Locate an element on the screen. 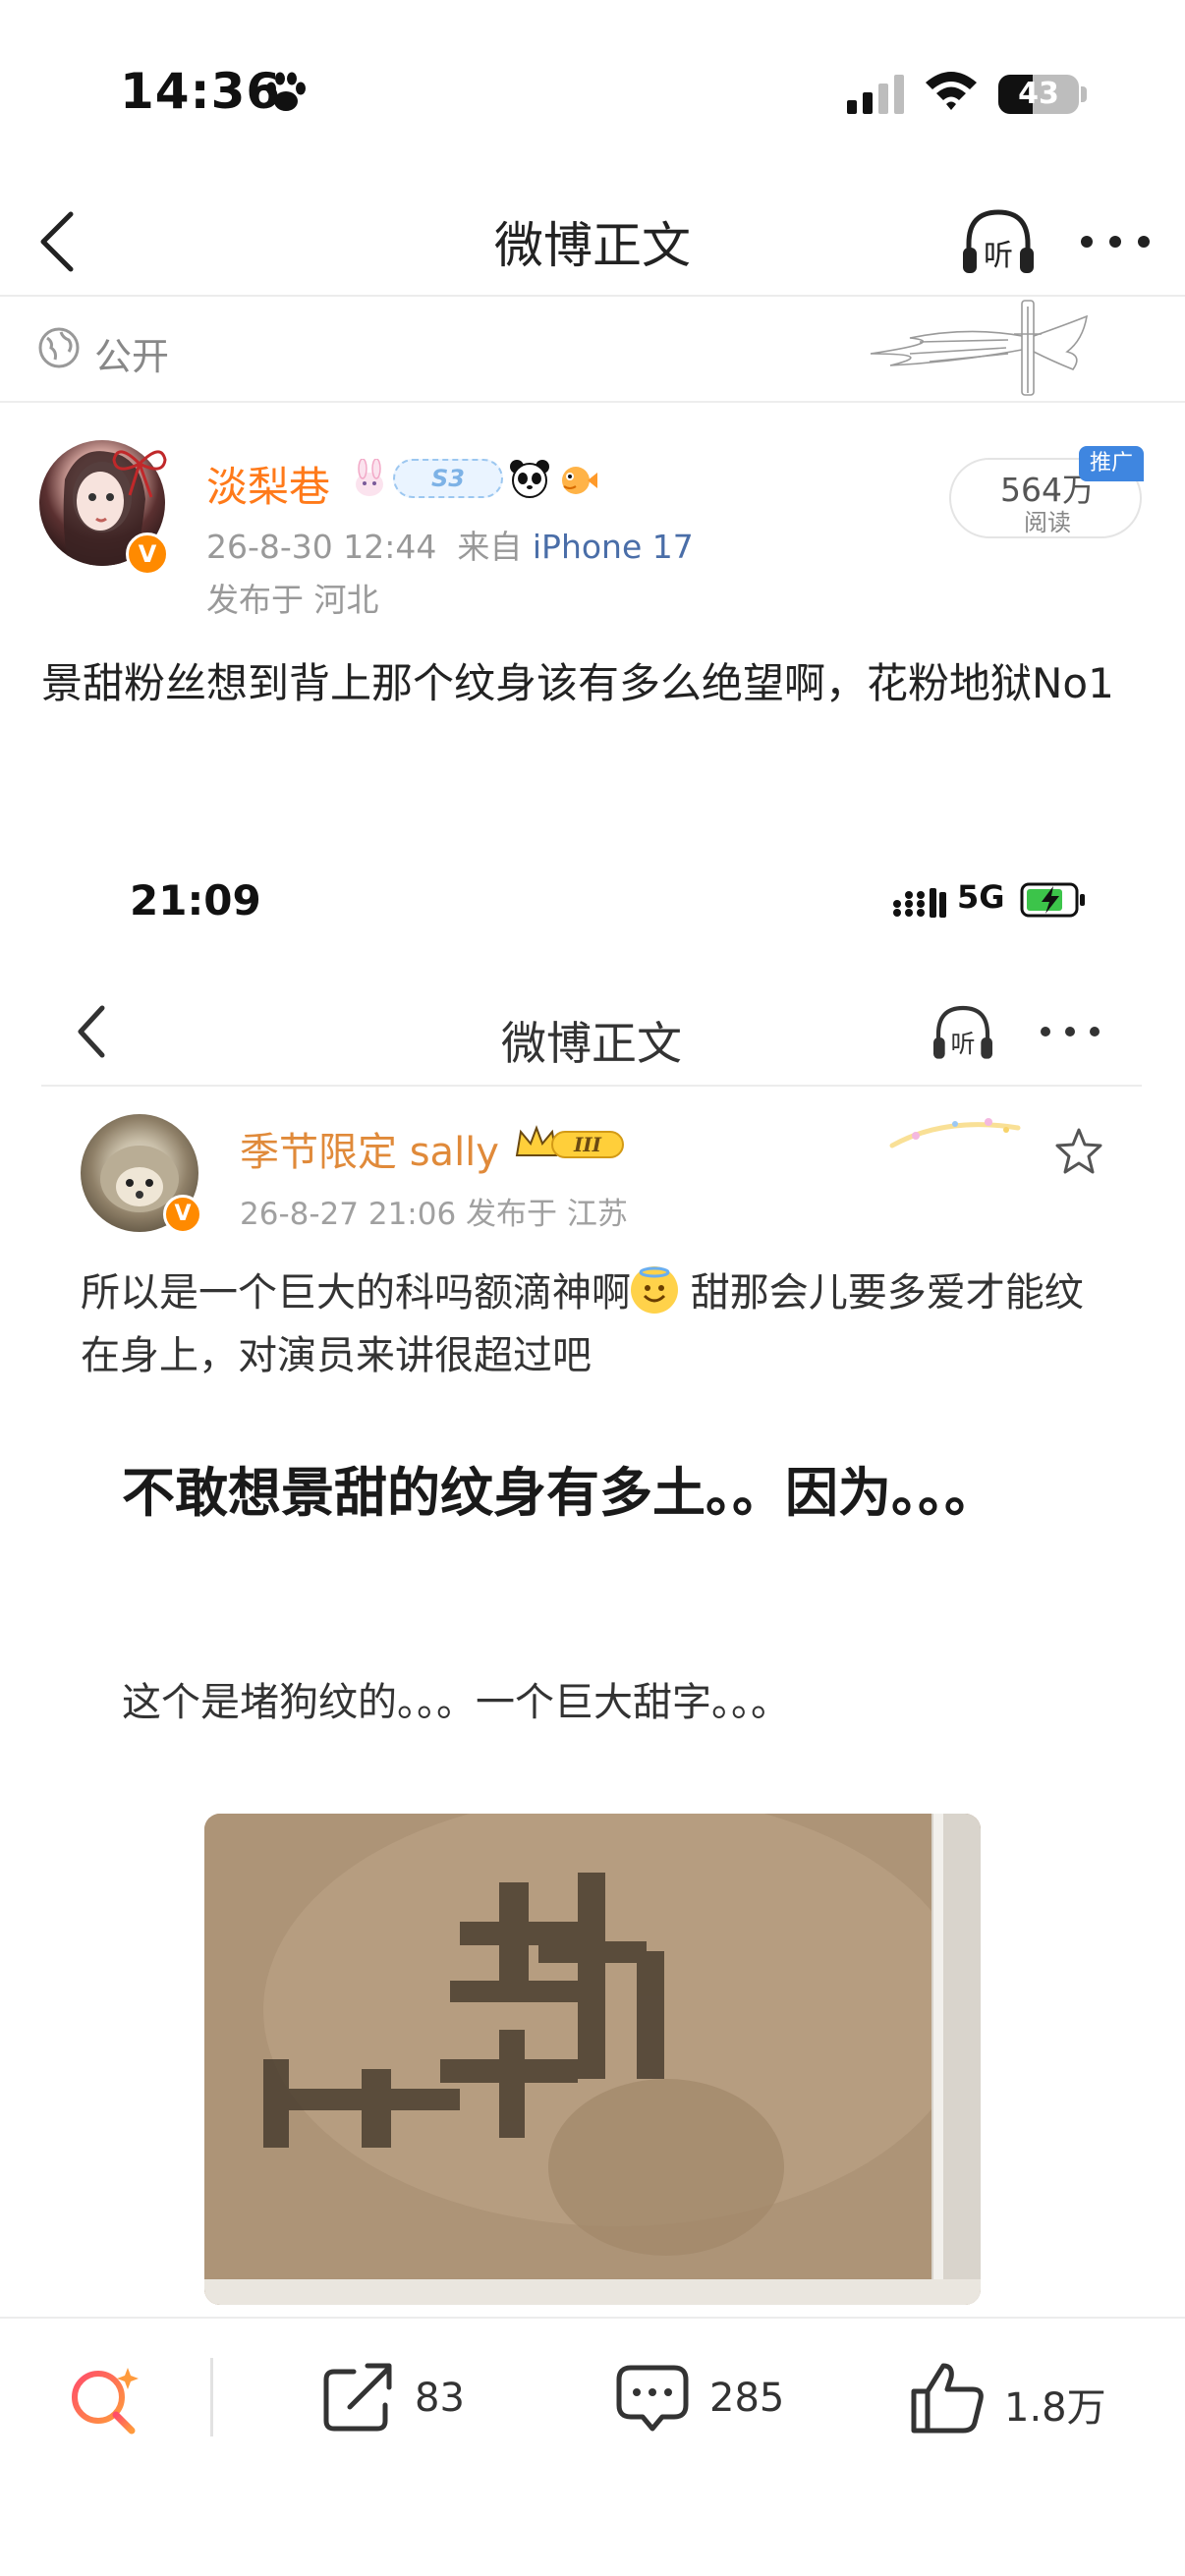  author-badges: S3 is located at coordinates (475, 478).